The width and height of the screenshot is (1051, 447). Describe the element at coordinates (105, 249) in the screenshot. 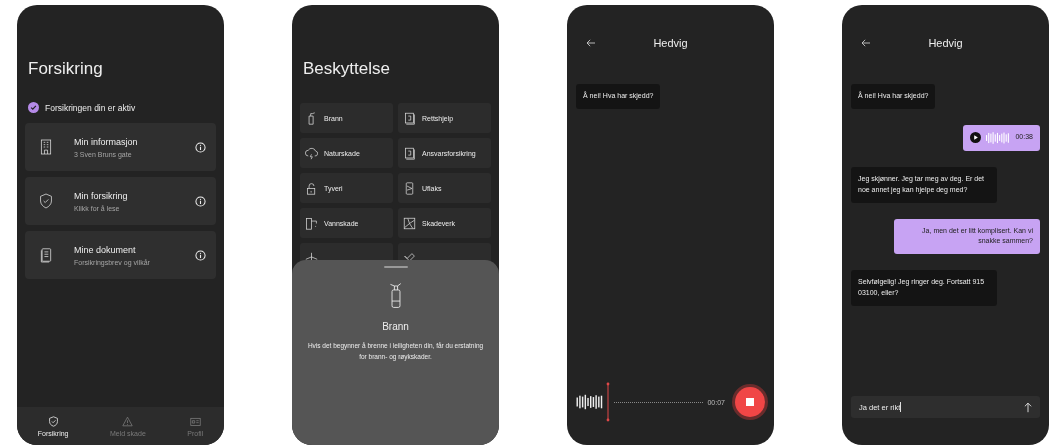

I see `card-title: Mine dokument` at that location.